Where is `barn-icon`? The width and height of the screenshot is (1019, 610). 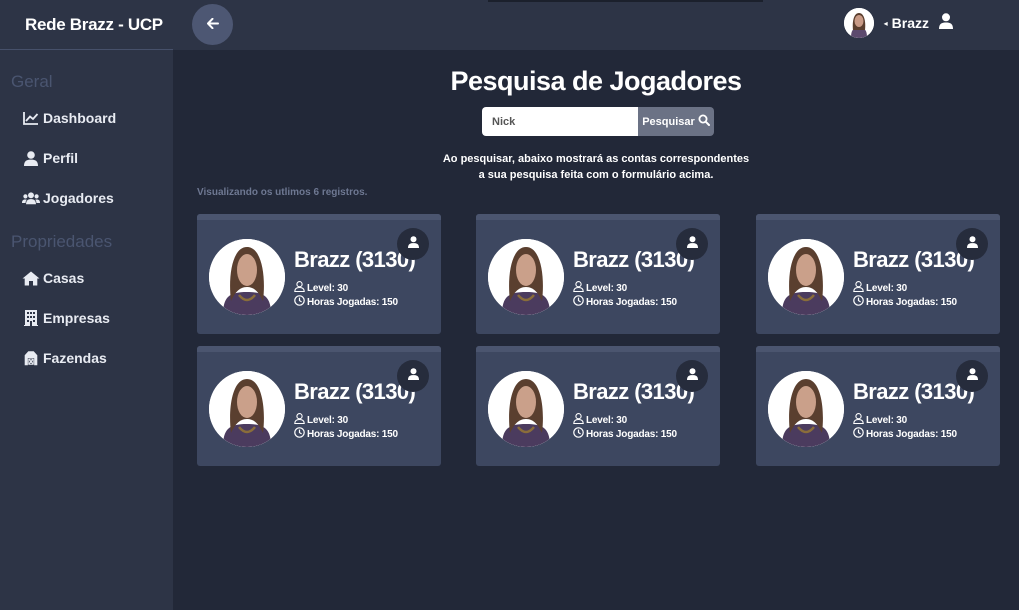
barn-icon is located at coordinates (31, 358).